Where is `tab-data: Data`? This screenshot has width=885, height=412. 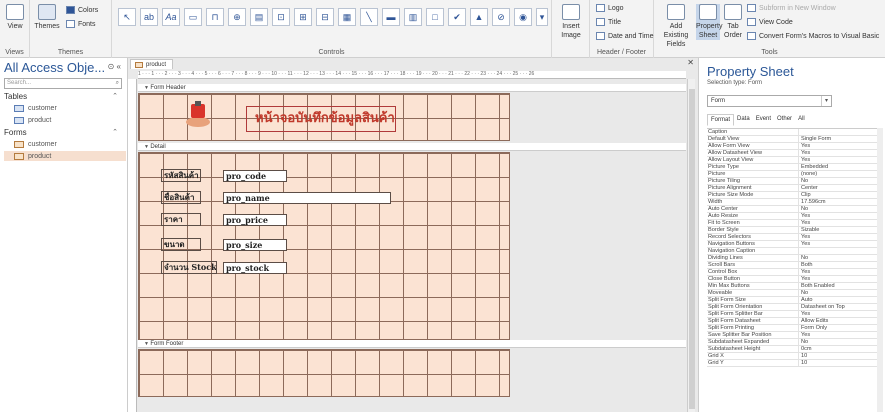
tab-data: Data is located at coordinates (743, 120).